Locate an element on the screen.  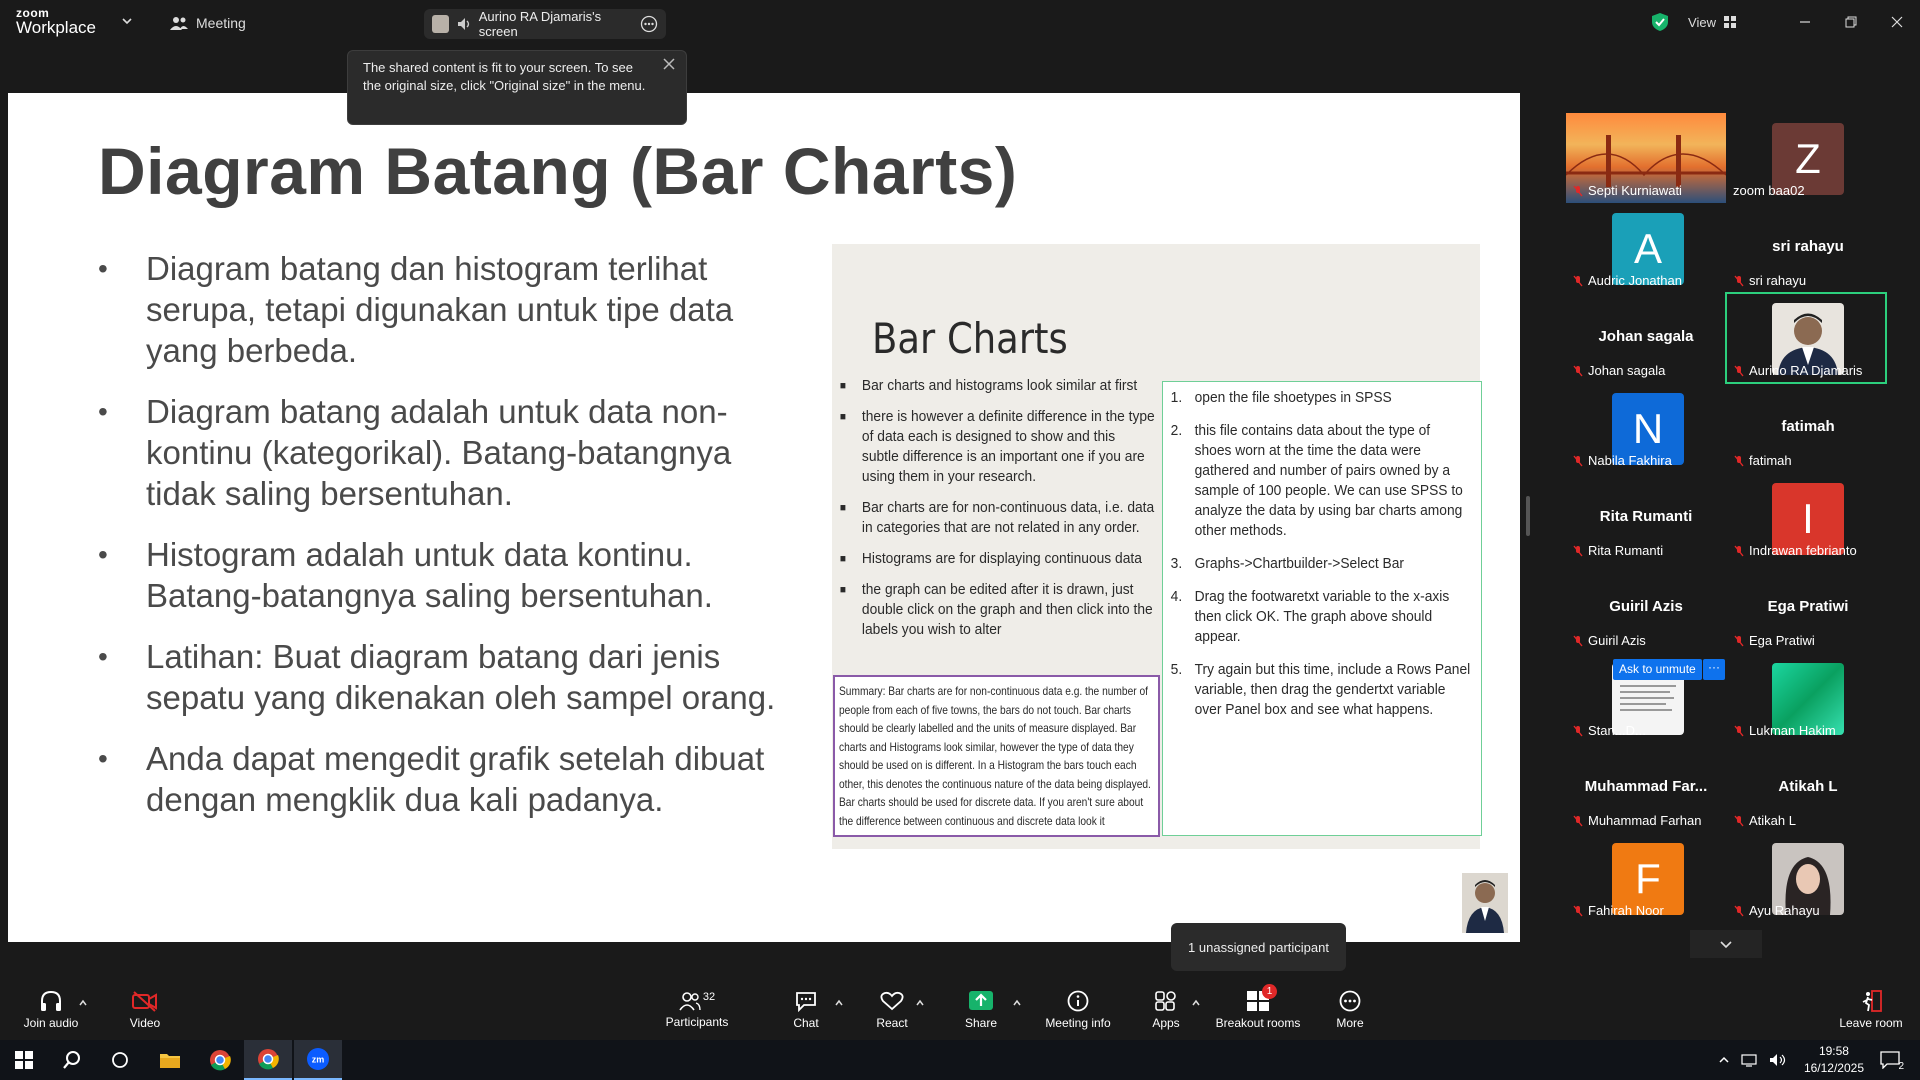
active-speaker-frame is located at coordinates (1806, 338).